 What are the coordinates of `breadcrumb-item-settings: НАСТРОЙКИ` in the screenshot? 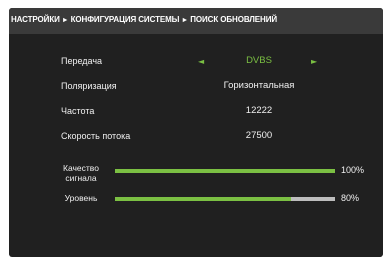 It's located at (35, 19).